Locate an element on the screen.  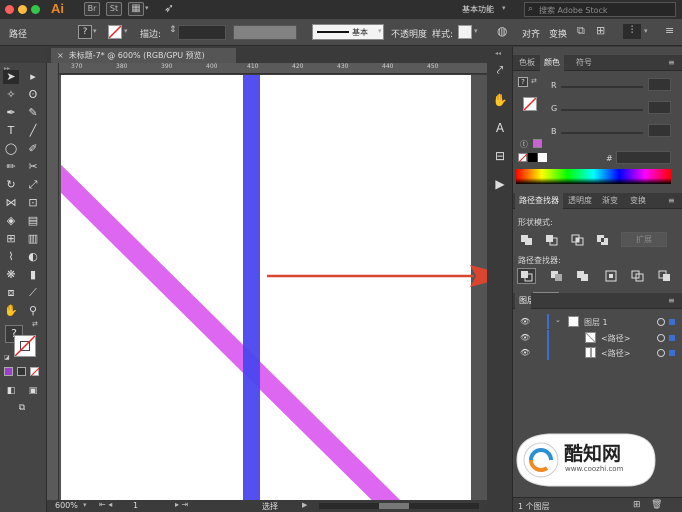
actions-icon: ▶ is located at coordinates (500, 184).